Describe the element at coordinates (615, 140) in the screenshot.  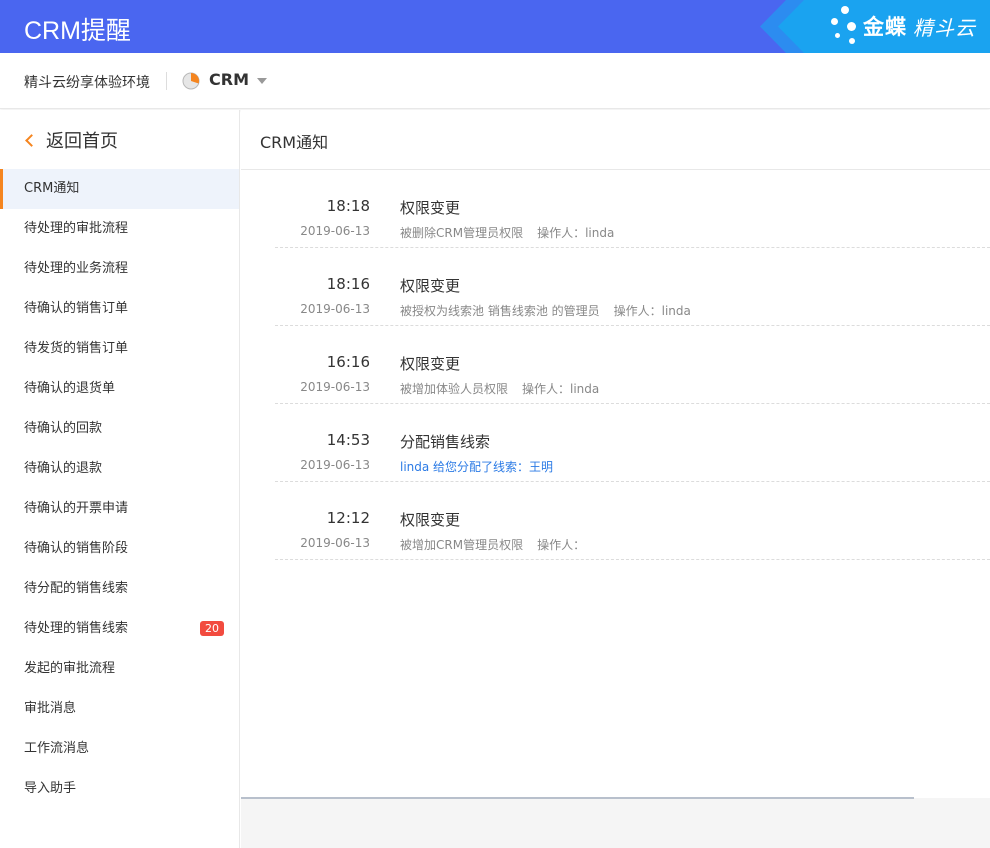
I see `main-header: CRM通知` at that location.